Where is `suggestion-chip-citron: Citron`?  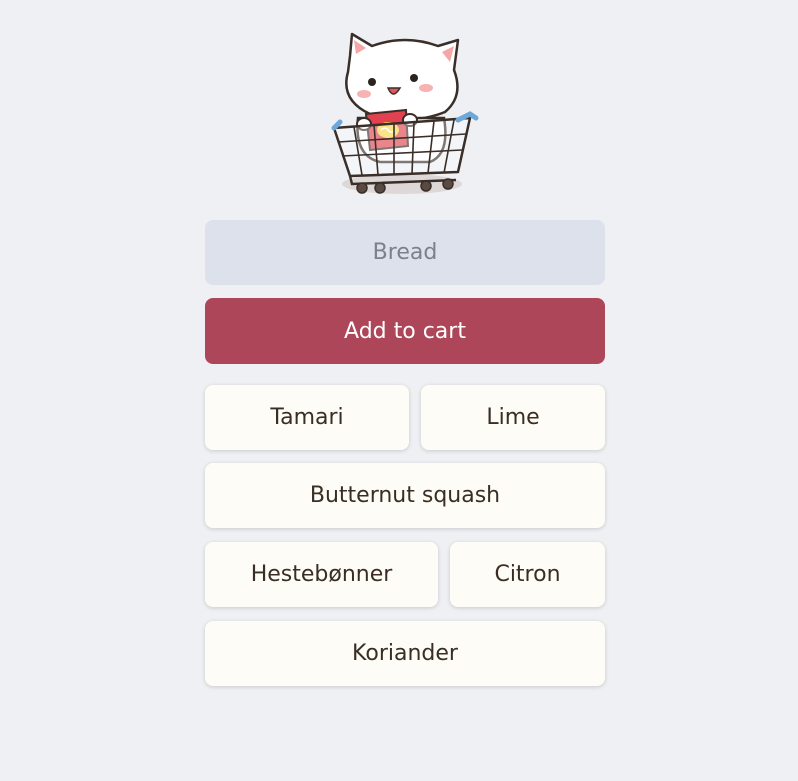 suggestion-chip-citron: Citron is located at coordinates (527, 574).